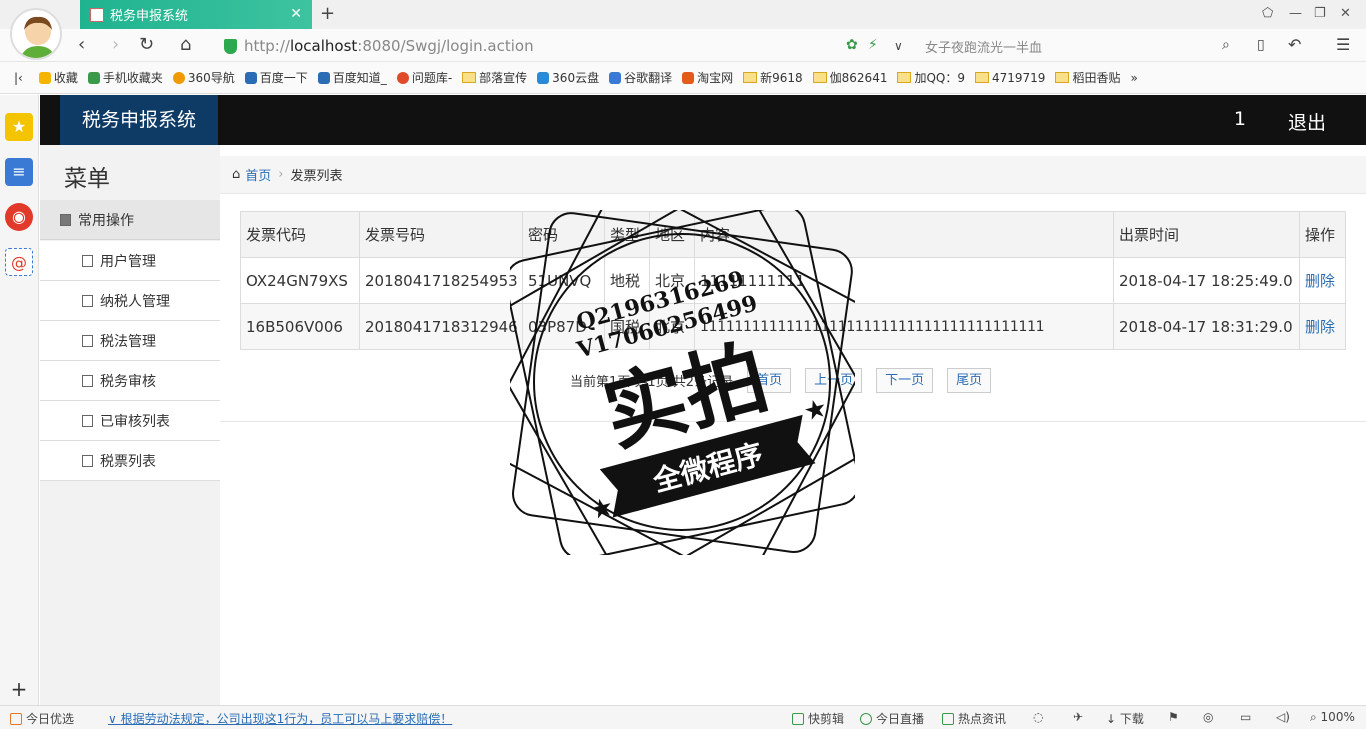  Describe the element at coordinates (130, 261) in the screenshot. I see `sidebar-item-users: 用户管理` at that location.